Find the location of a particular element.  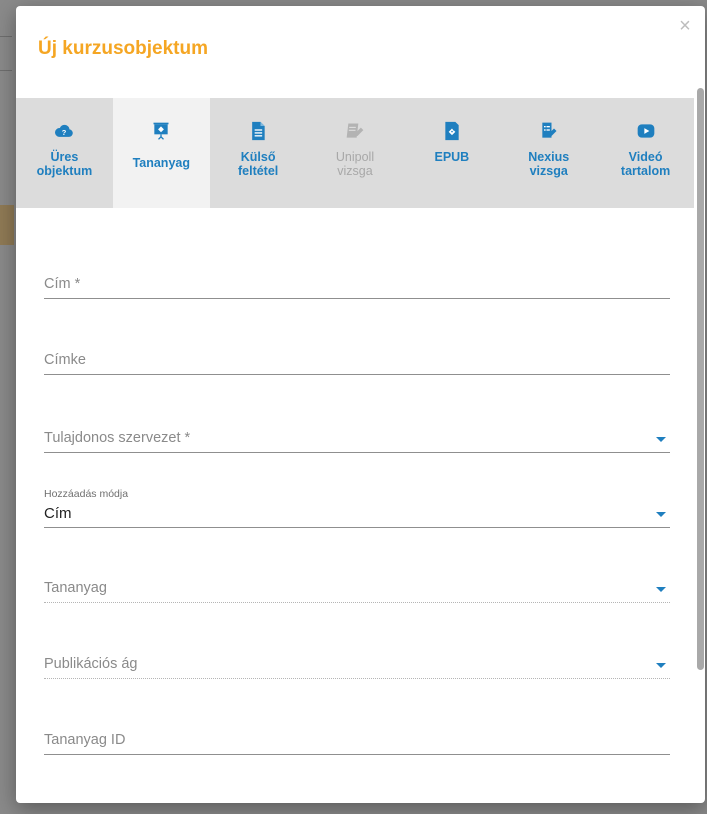

cloud-question-icon: ? is located at coordinates (64, 130).